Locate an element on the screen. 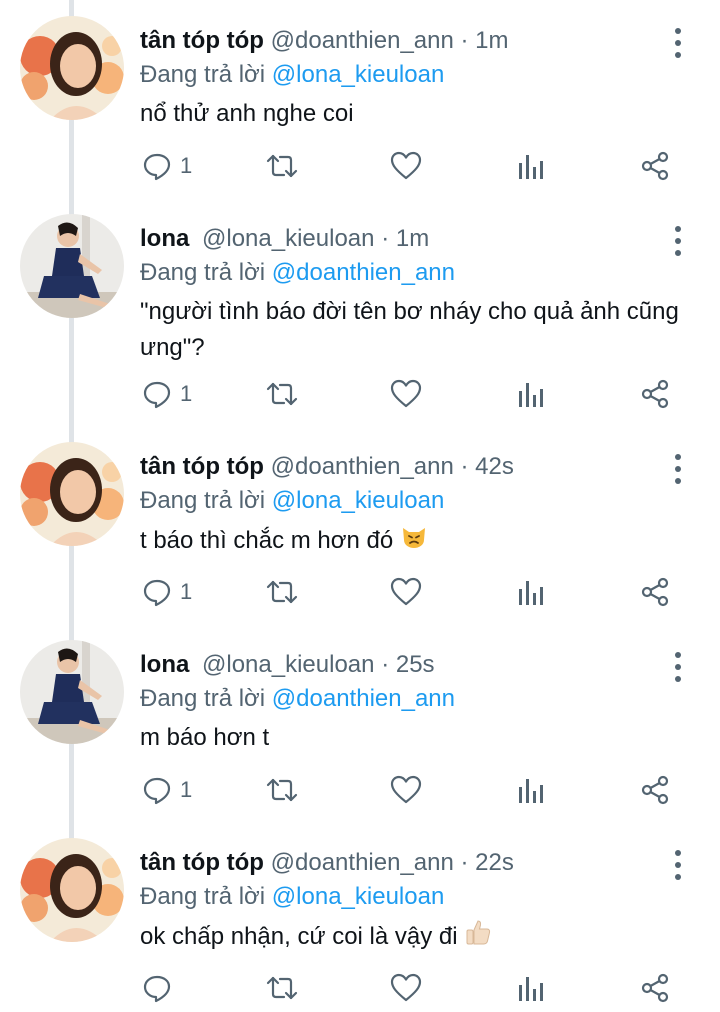 This screenshot has width=720, height=1012. timestamp: 25s is located at coordinates (415, 664).